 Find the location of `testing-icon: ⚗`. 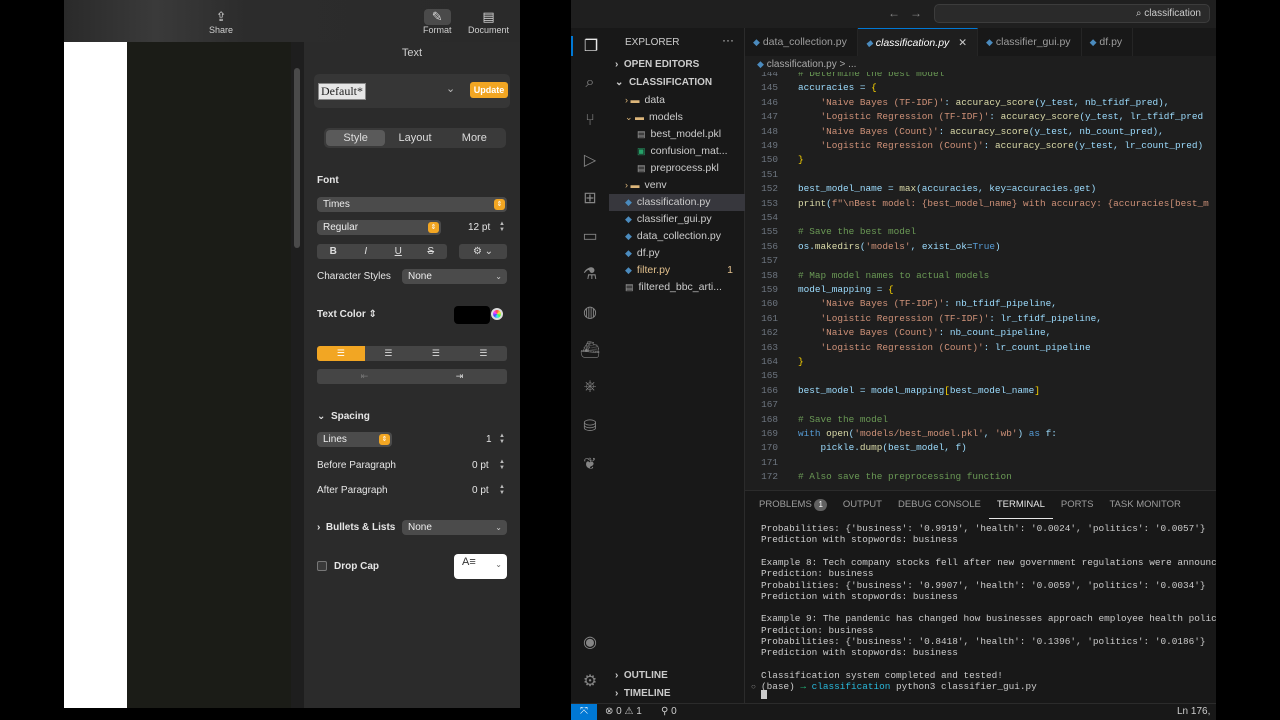

testing-icon: ⚗ is located at coordinates (590, 274).